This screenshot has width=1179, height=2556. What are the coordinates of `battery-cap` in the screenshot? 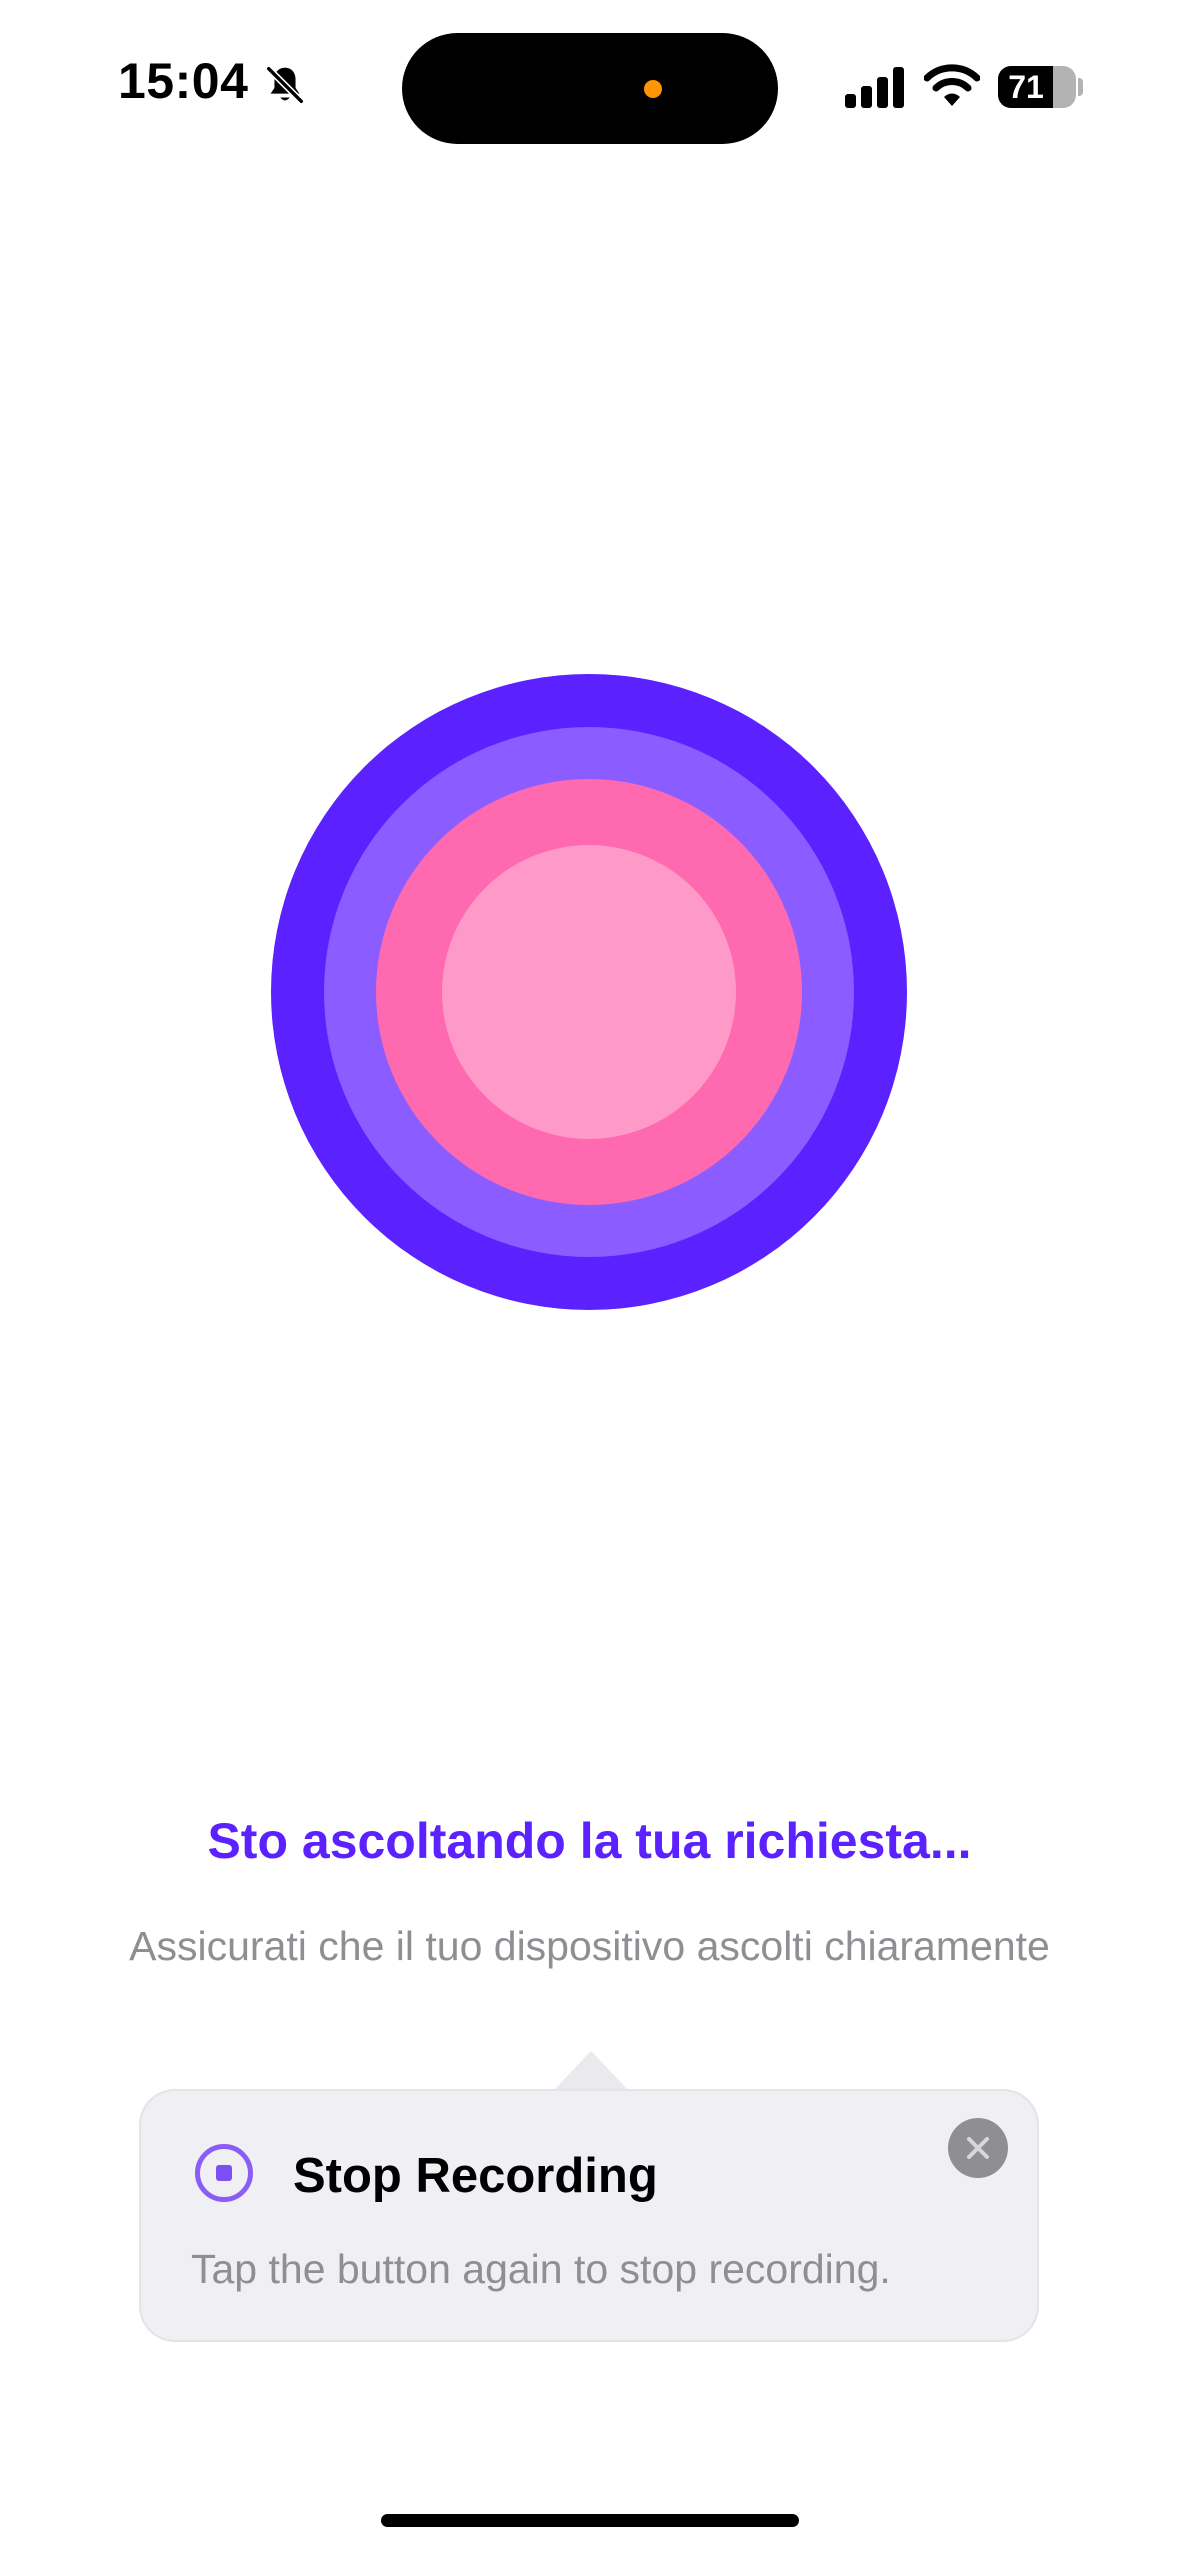 It's located at (1080, 87).